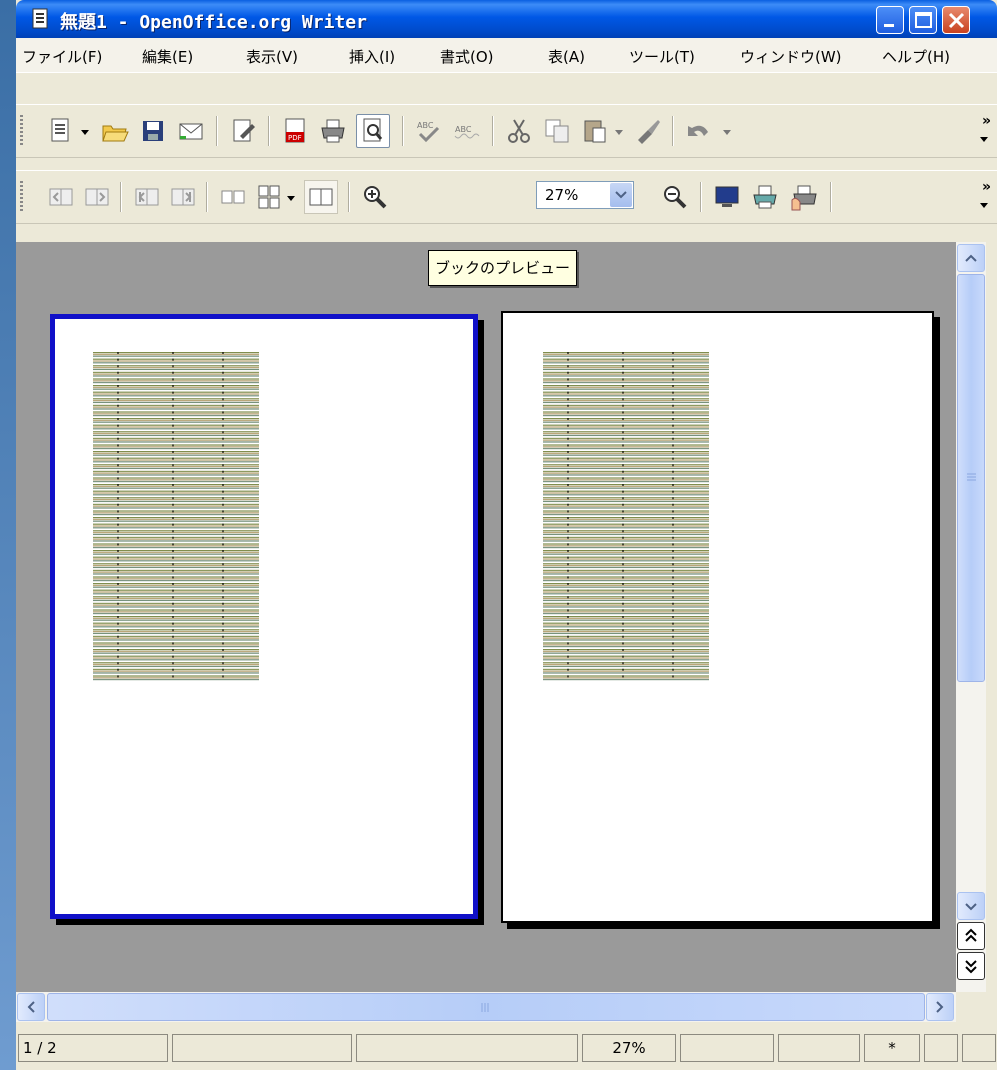 The height and width of the screenshot is (1070, 997). I want to click on status-selection-mode, so click(819, 1048).